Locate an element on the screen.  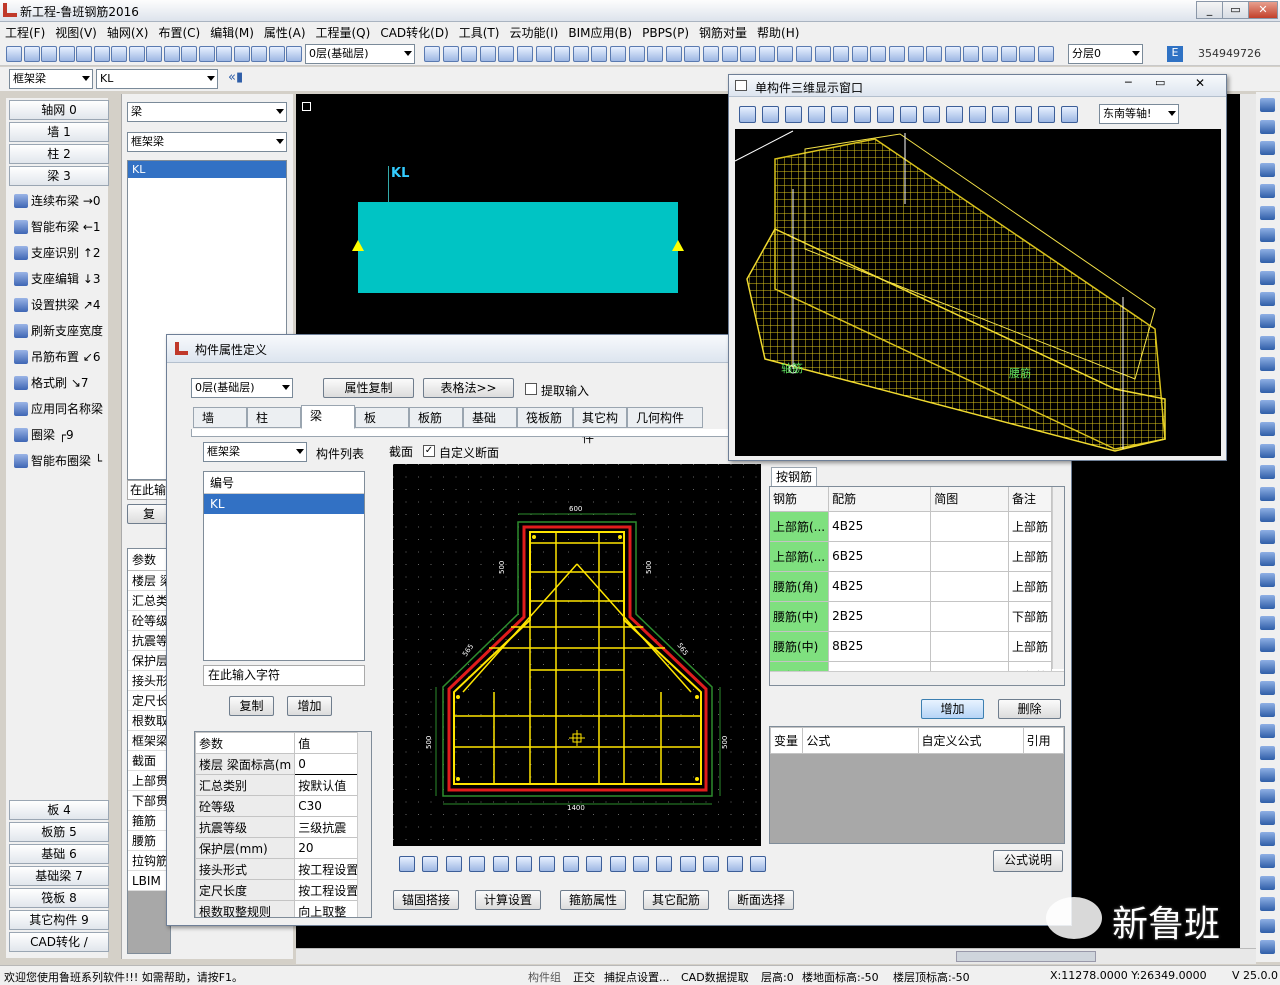
status-cad: CAD数据提取 is located at coordinates (715, 977).